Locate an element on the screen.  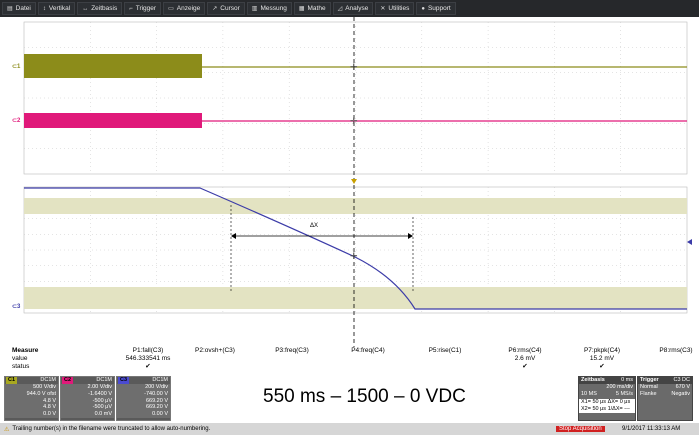
channel-tag: C1 is located at coordinates (12, 380).